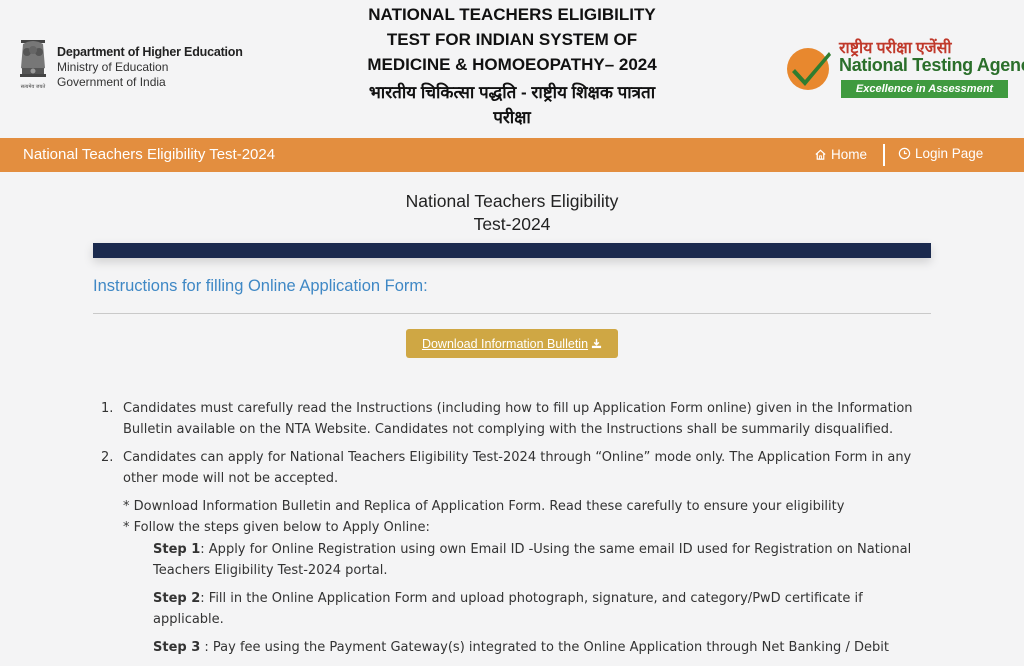  What do you see at coordinates (33, 65) in the screenshot?
I see `national-emblem-icon: सत्यमेव जयते` at bounding box center [33, 65].